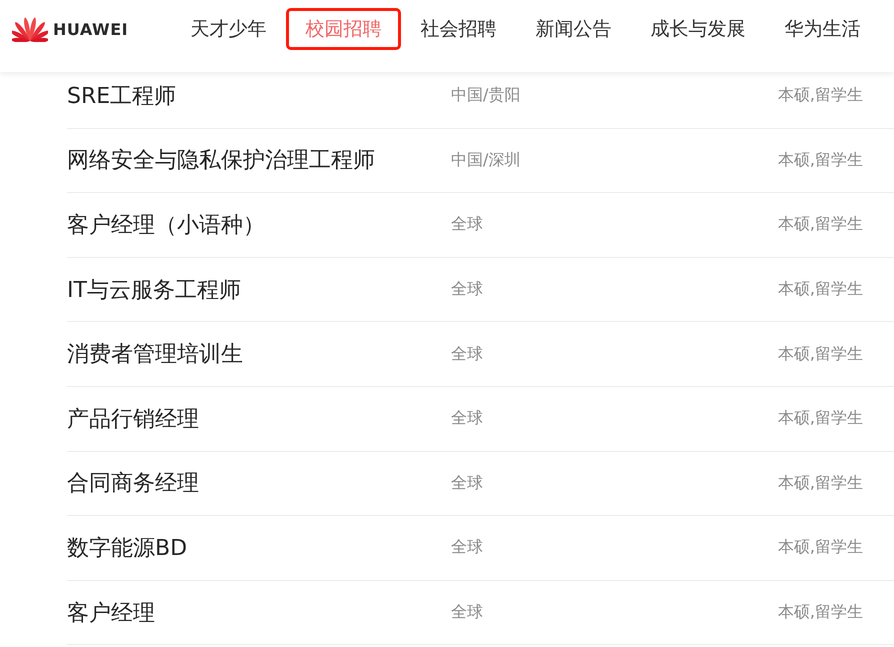  I want to click on flower-logo-icon, so click(30, 29).